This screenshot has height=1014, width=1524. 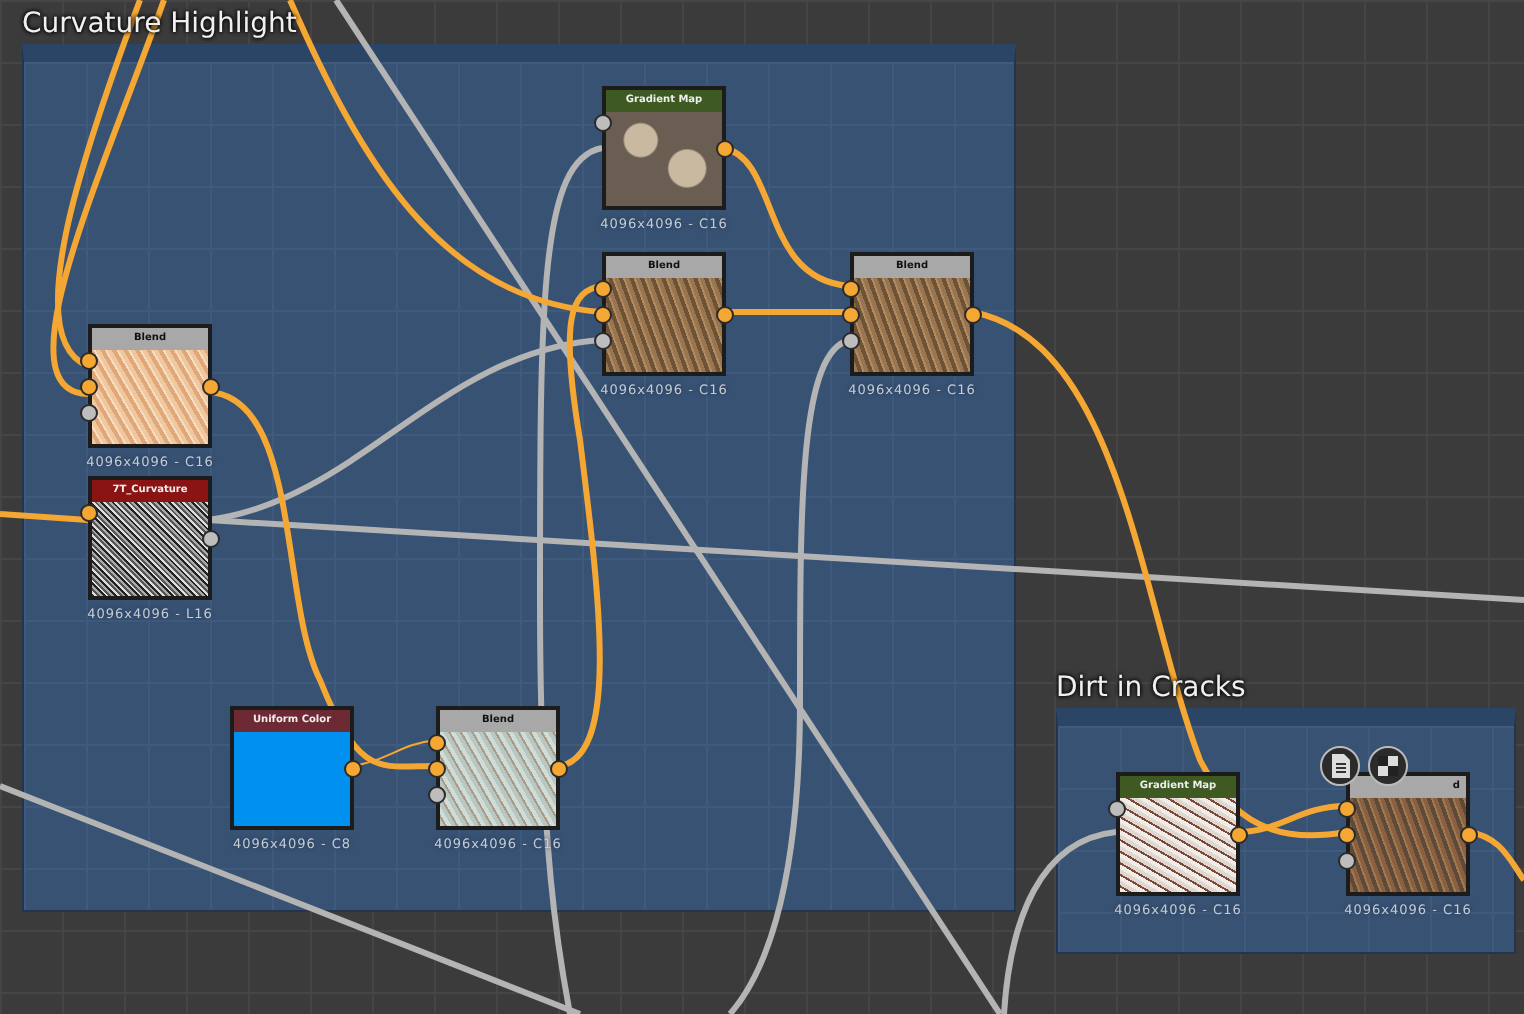 I want to click on checker-icon, so click(x=1388, y=766).